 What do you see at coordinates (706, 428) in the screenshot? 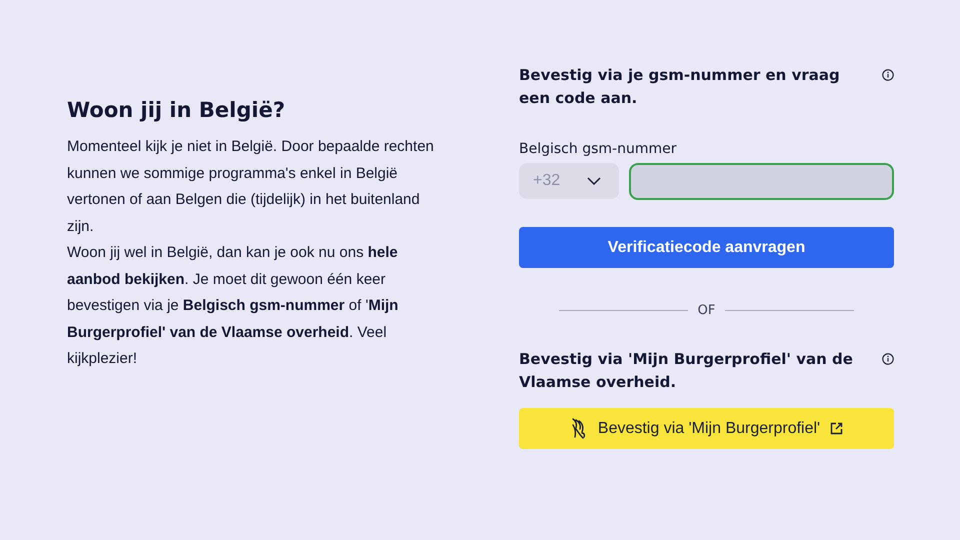
I see `burgerprofiel-button: Bevestig via 'Mijn Burgerprofiel'` at bounding box center [706, 428].